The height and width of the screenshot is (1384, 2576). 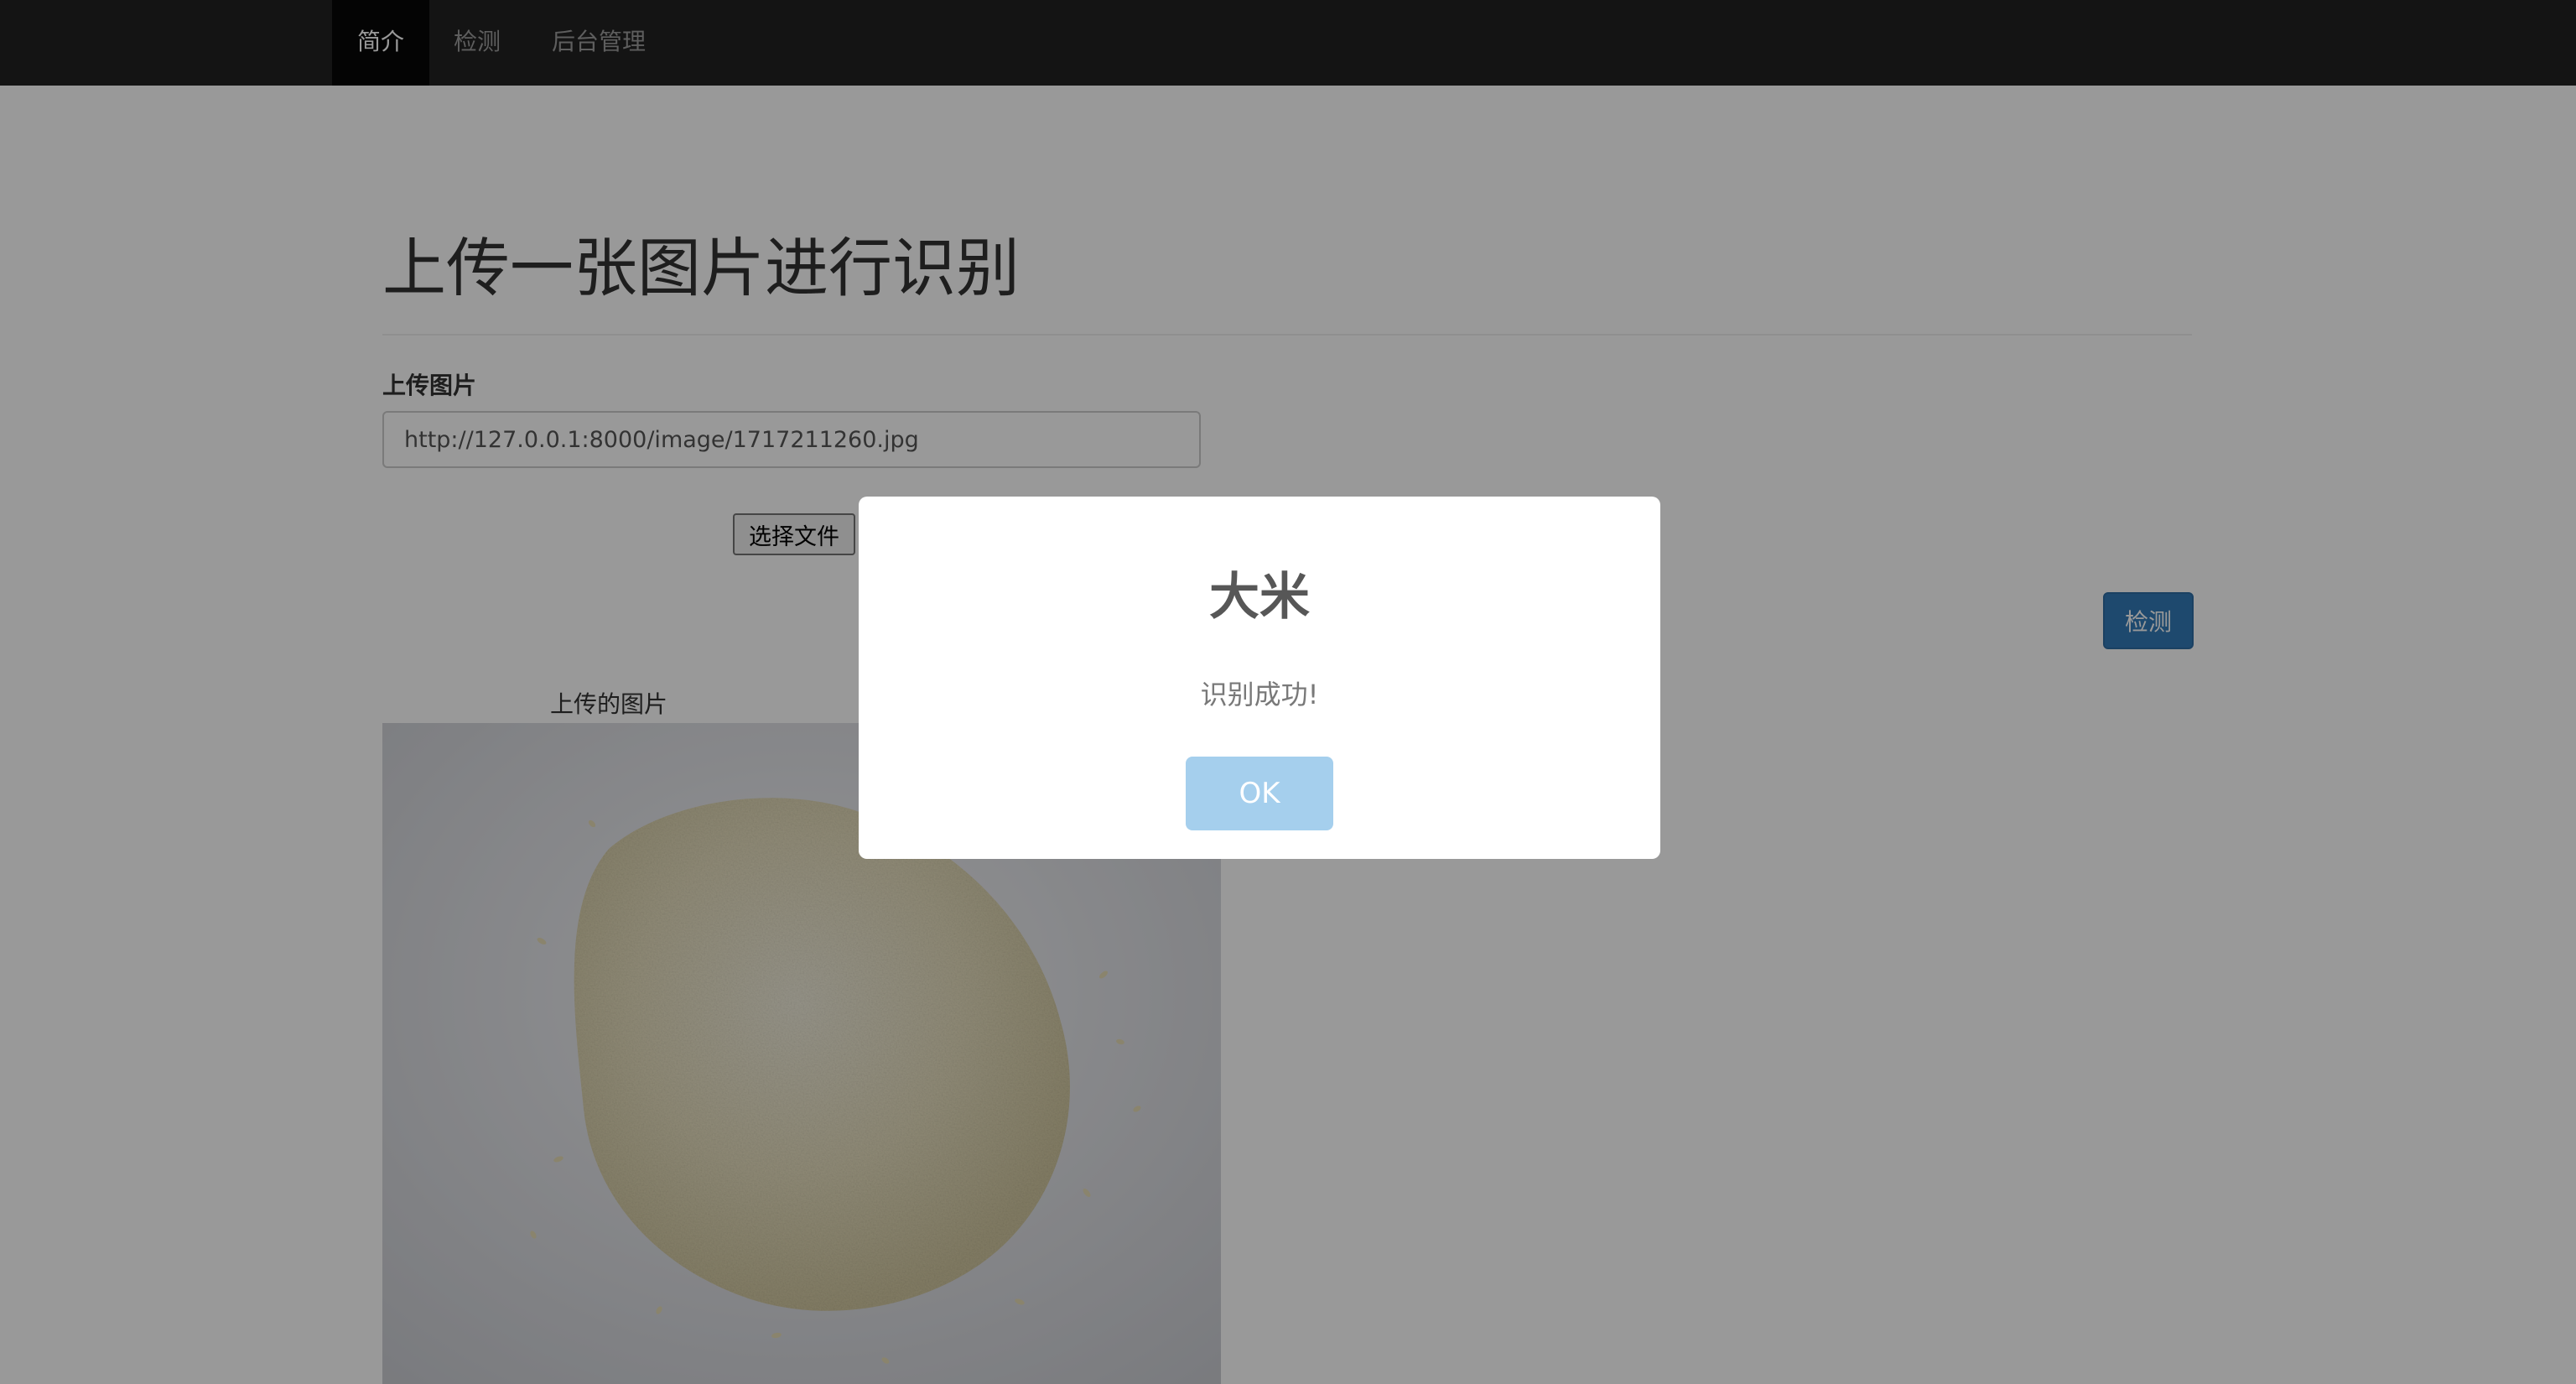 What do you see at coordinates (1259, 597) in the screenshot?
I see `alert-title: 大米` at bounding box center [1259, 597].